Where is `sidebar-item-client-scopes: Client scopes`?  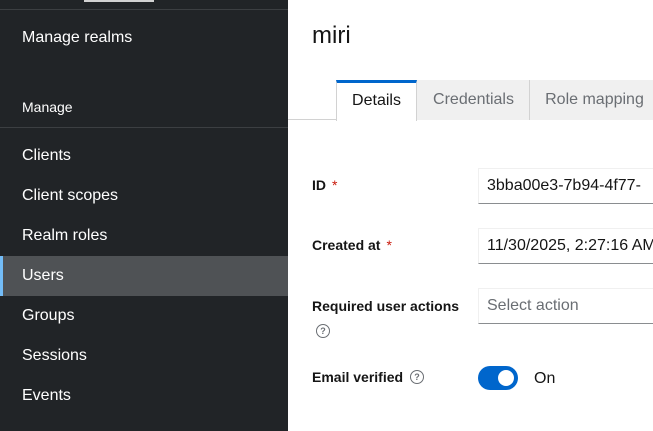
sidebar-item-client-scopes: Client scopes is located at coordinates (144, 196).